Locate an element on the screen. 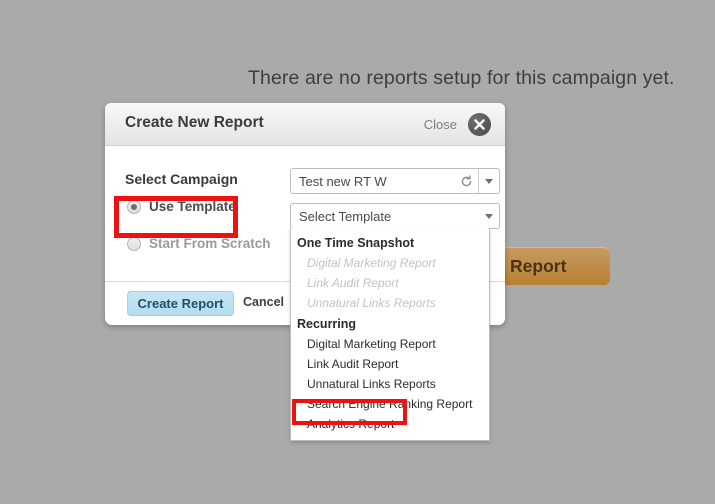 The width and height of the screenshot is (715, 504). close-label: Close is located at coordinates (440, 124).